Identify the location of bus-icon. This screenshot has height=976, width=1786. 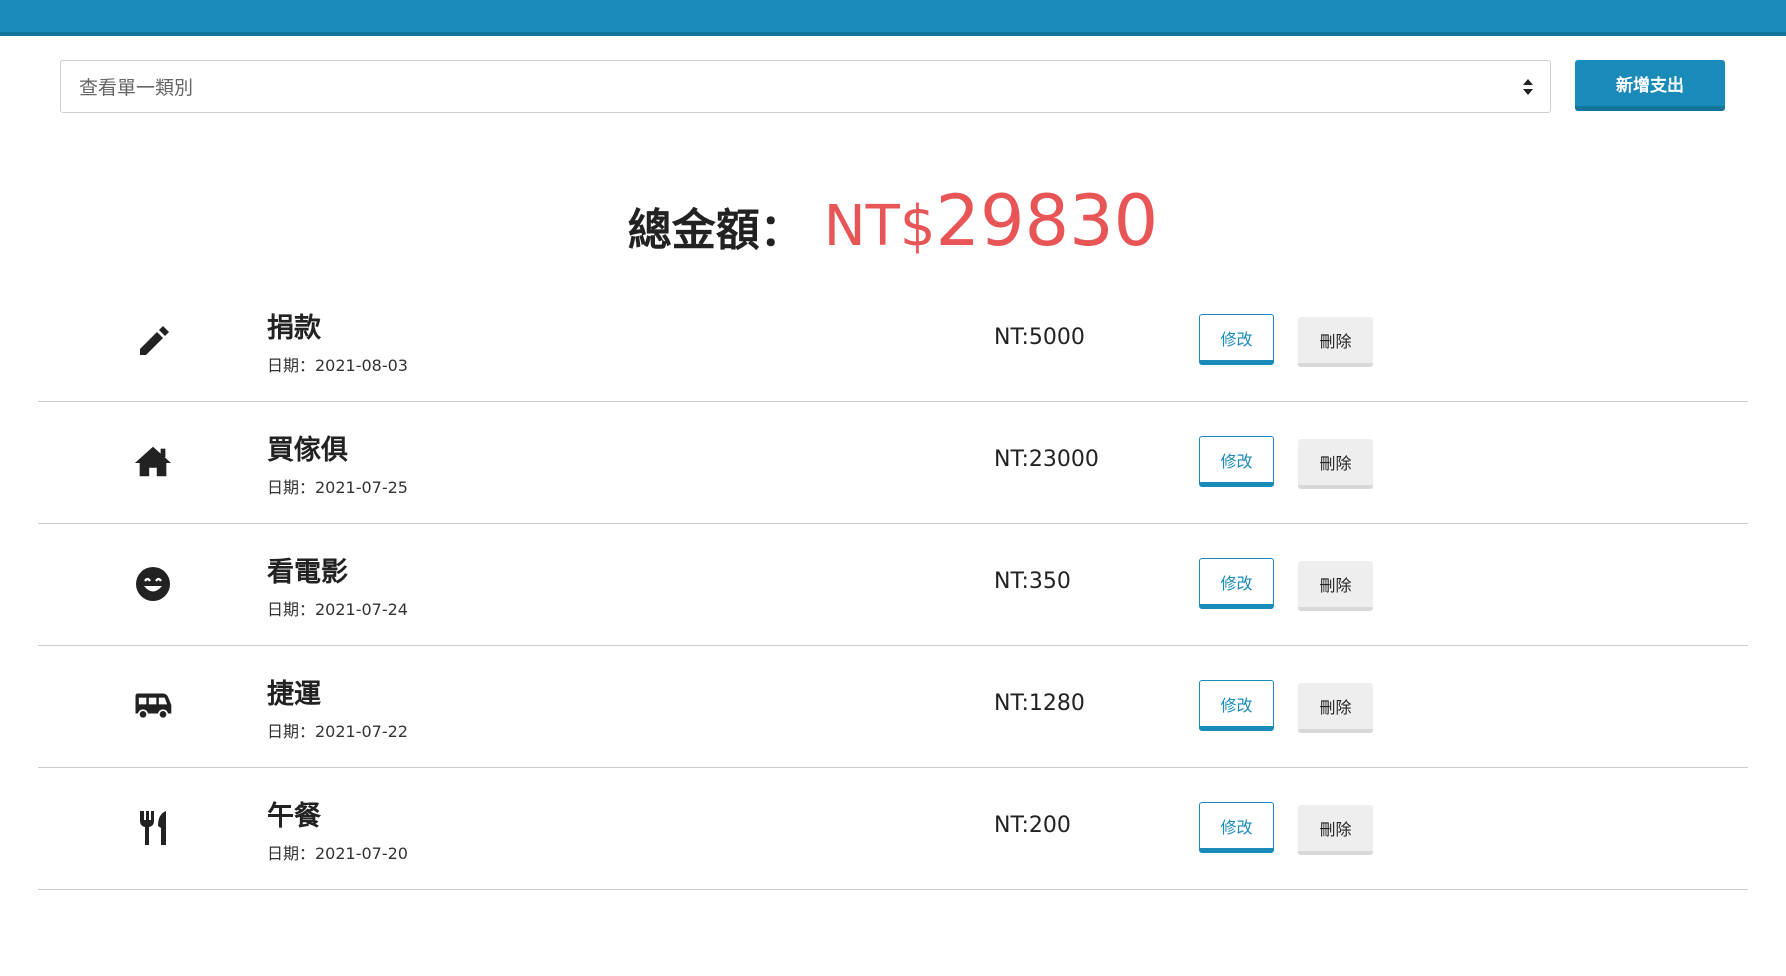
(153, 706).